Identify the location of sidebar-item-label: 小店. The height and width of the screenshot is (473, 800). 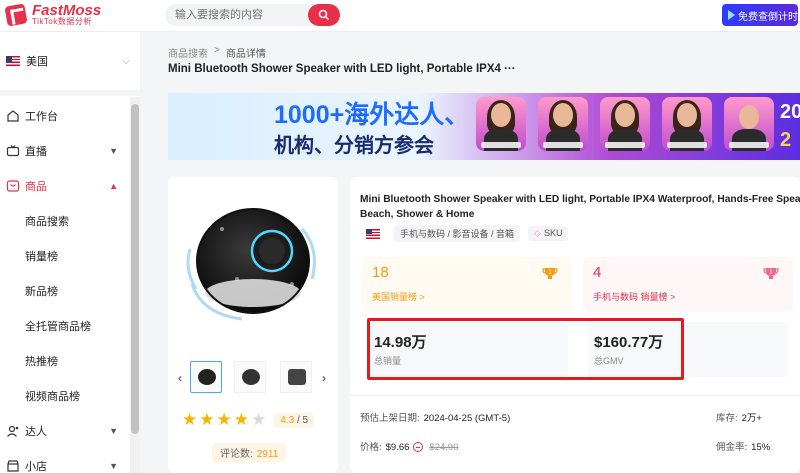
(36, 466).